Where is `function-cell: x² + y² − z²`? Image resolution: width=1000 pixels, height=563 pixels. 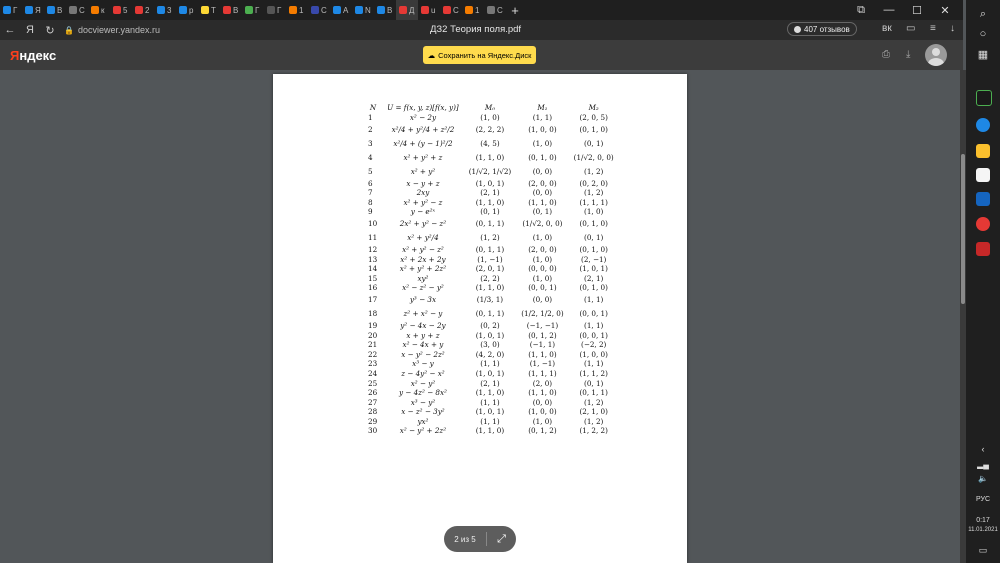
function-cell: x² + y² − z² is located at coordinates (423, 249).